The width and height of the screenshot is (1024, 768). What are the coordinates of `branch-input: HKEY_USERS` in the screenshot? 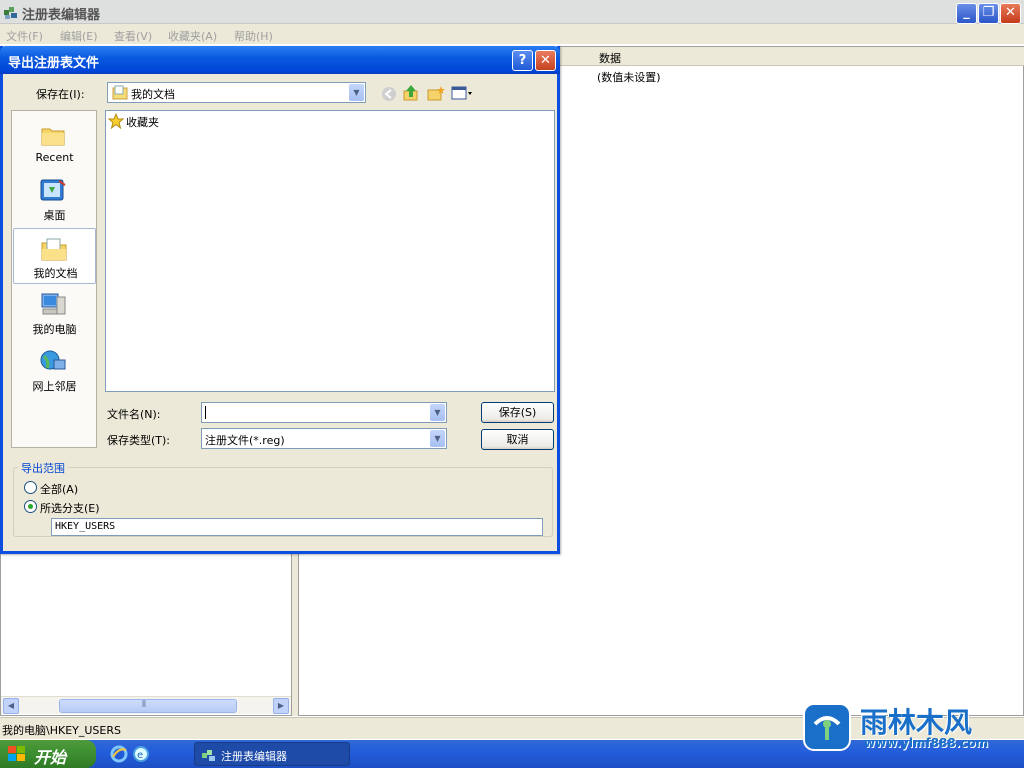 It's located at (297, 527).